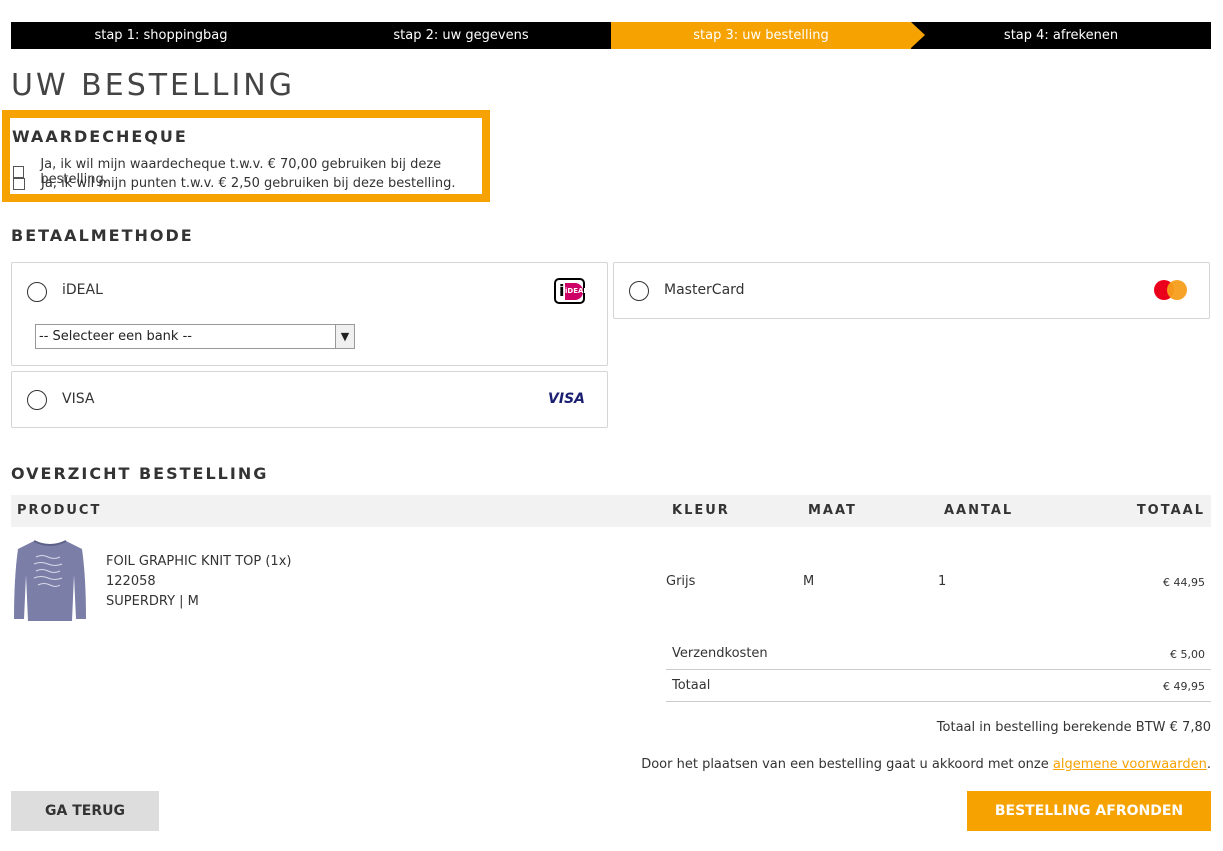 The width and height of the screenshot is (1223, 851). What do you see at coordinates (19, 183) in the screenshot?
I see `voucher-points-checkbox` at bounding box center [19, 183].